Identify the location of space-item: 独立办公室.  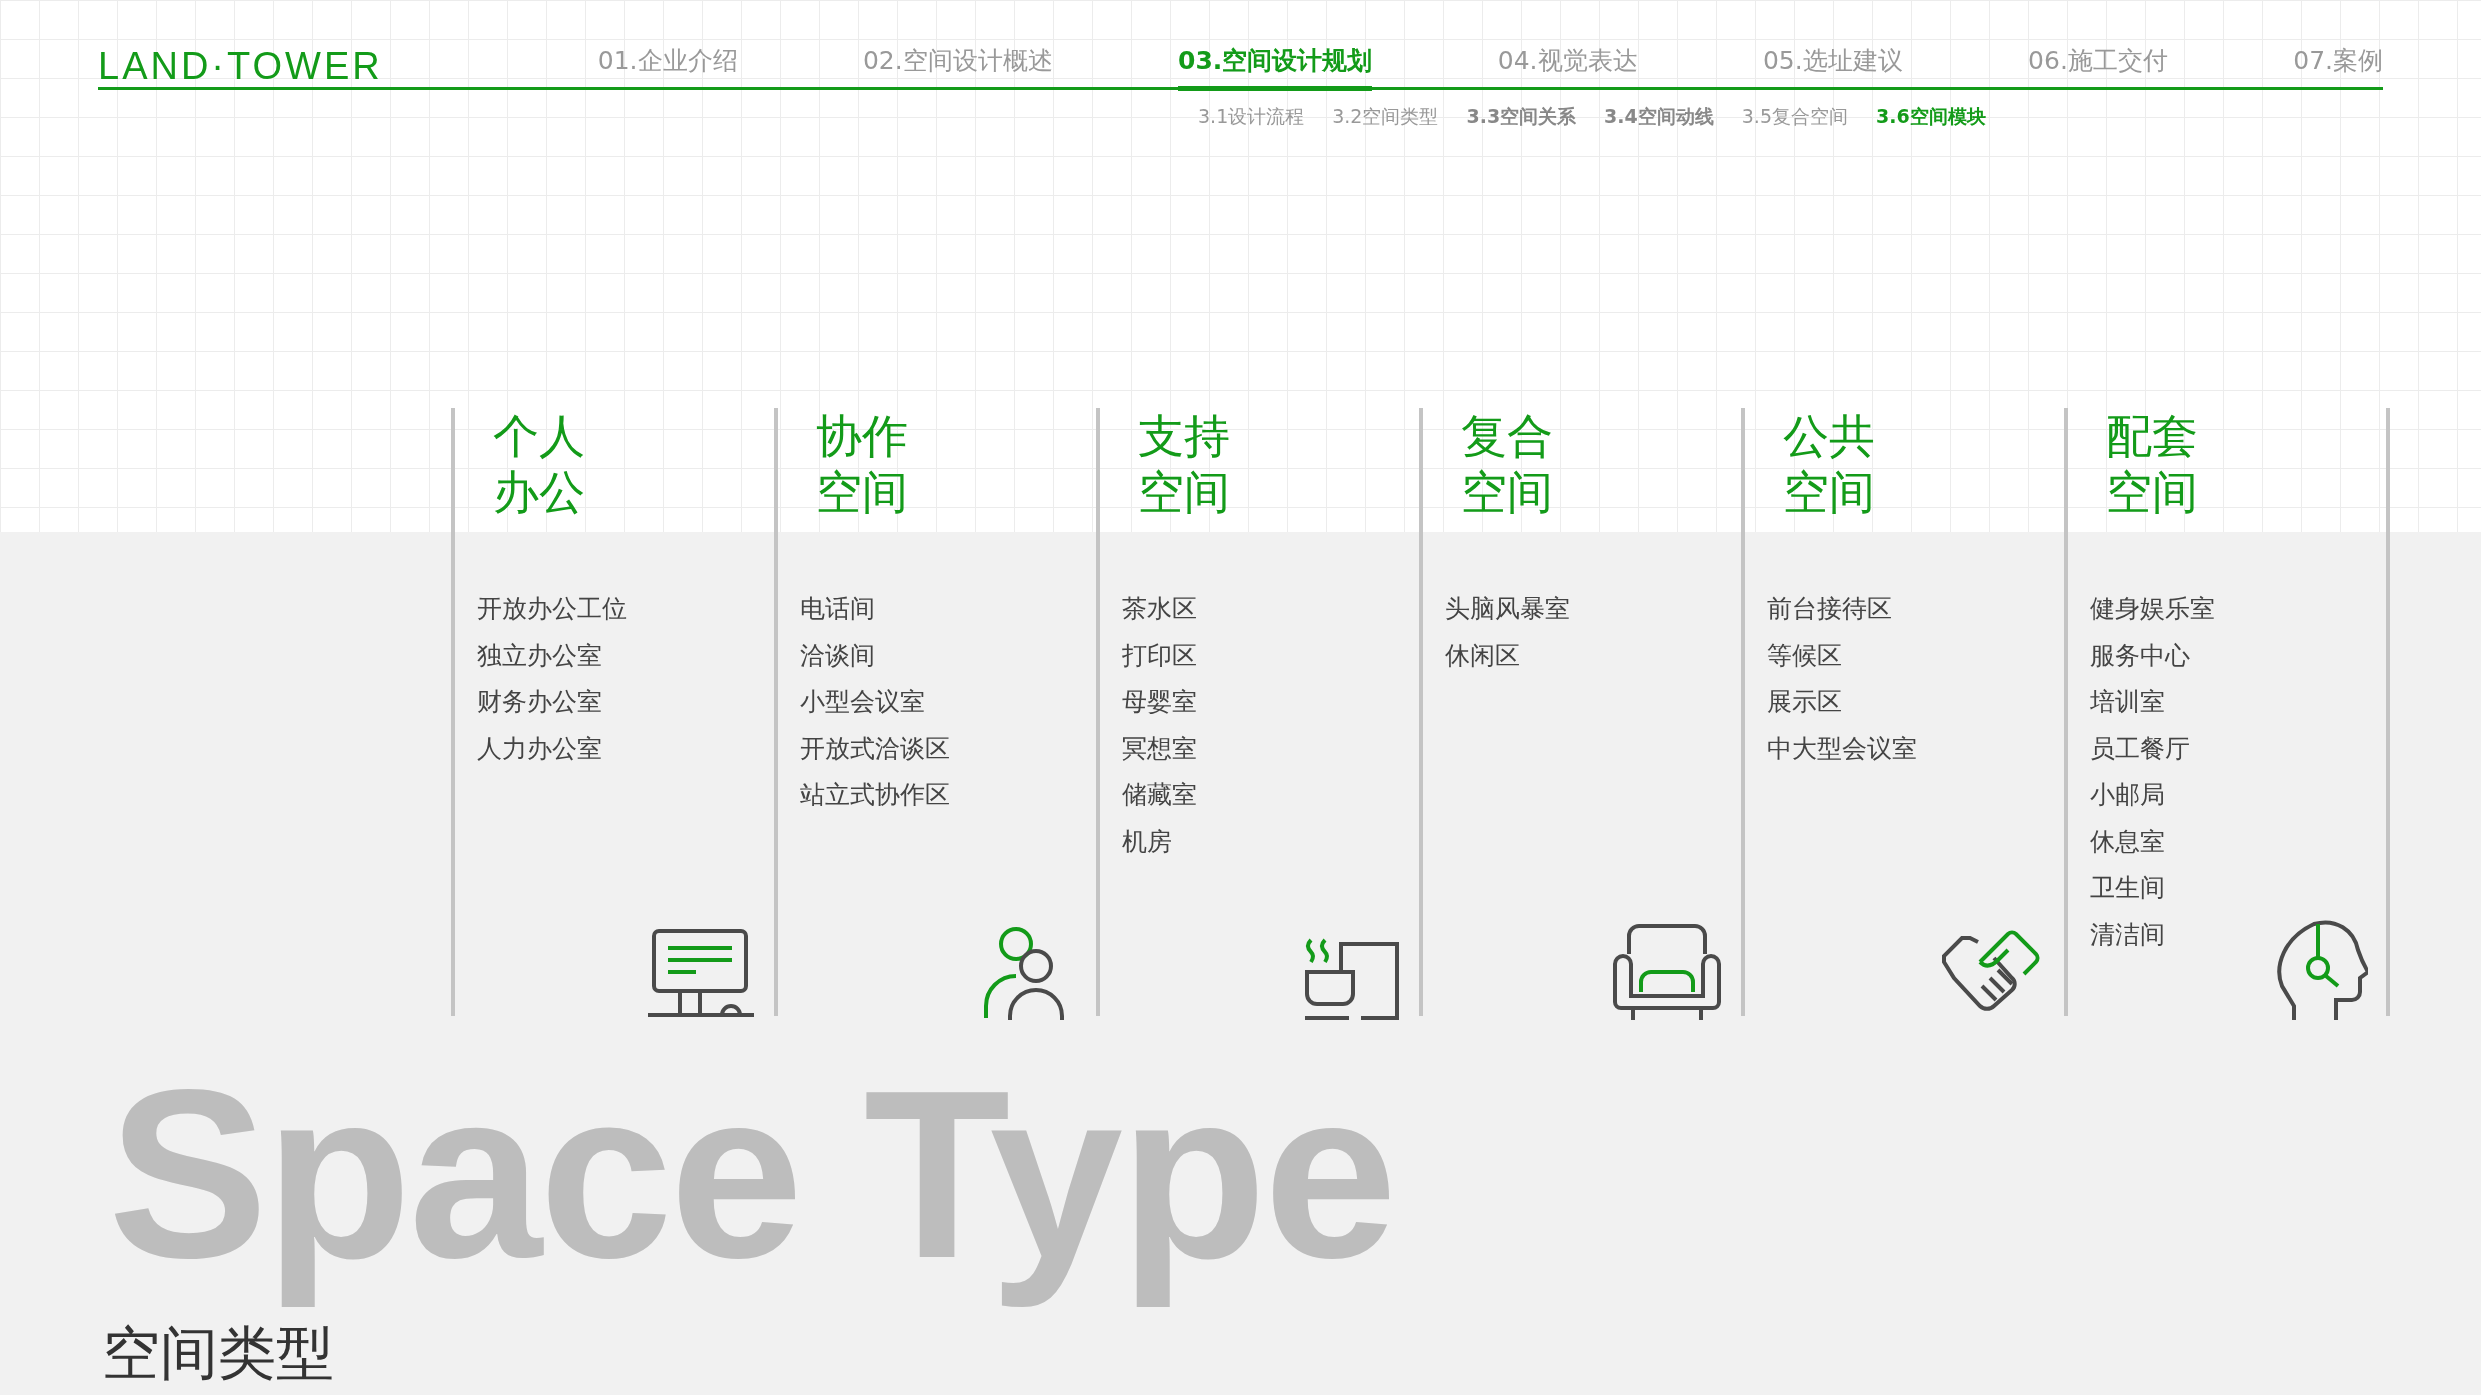
(540, 655).